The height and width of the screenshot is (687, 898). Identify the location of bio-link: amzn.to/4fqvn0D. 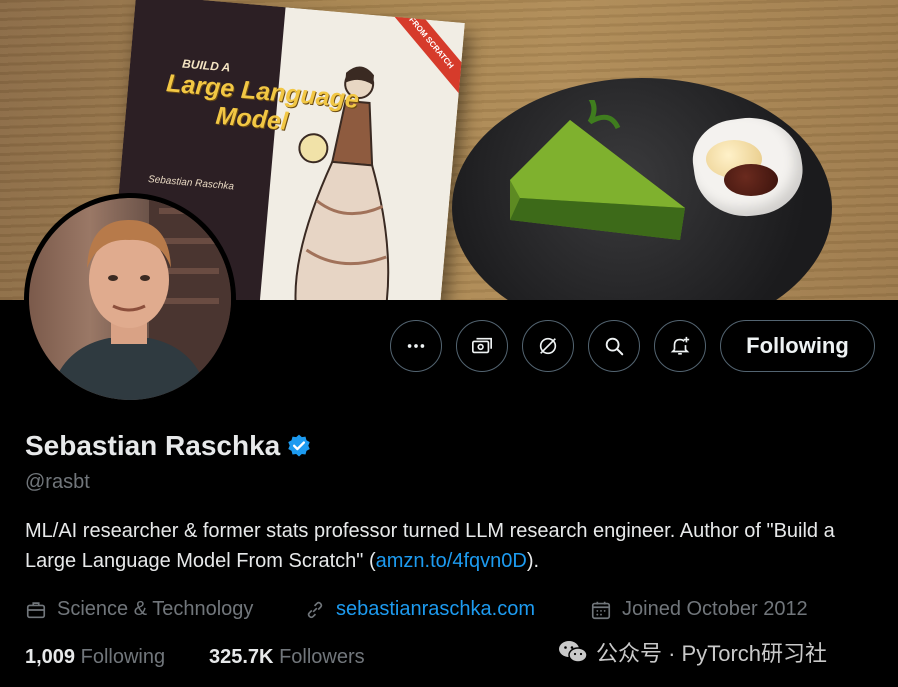
(451, 561).